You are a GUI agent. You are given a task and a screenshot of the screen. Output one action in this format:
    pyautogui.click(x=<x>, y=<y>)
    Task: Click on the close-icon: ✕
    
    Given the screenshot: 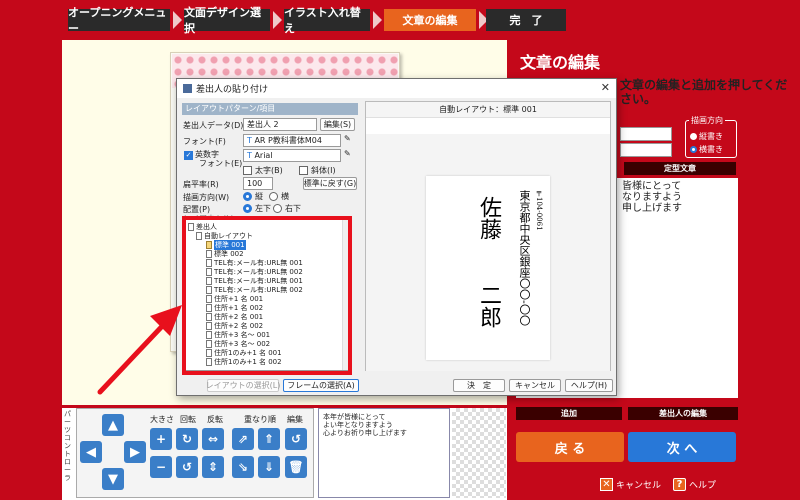 What is the action you would take?
    pyautogui.click(x=605, y=87)
    